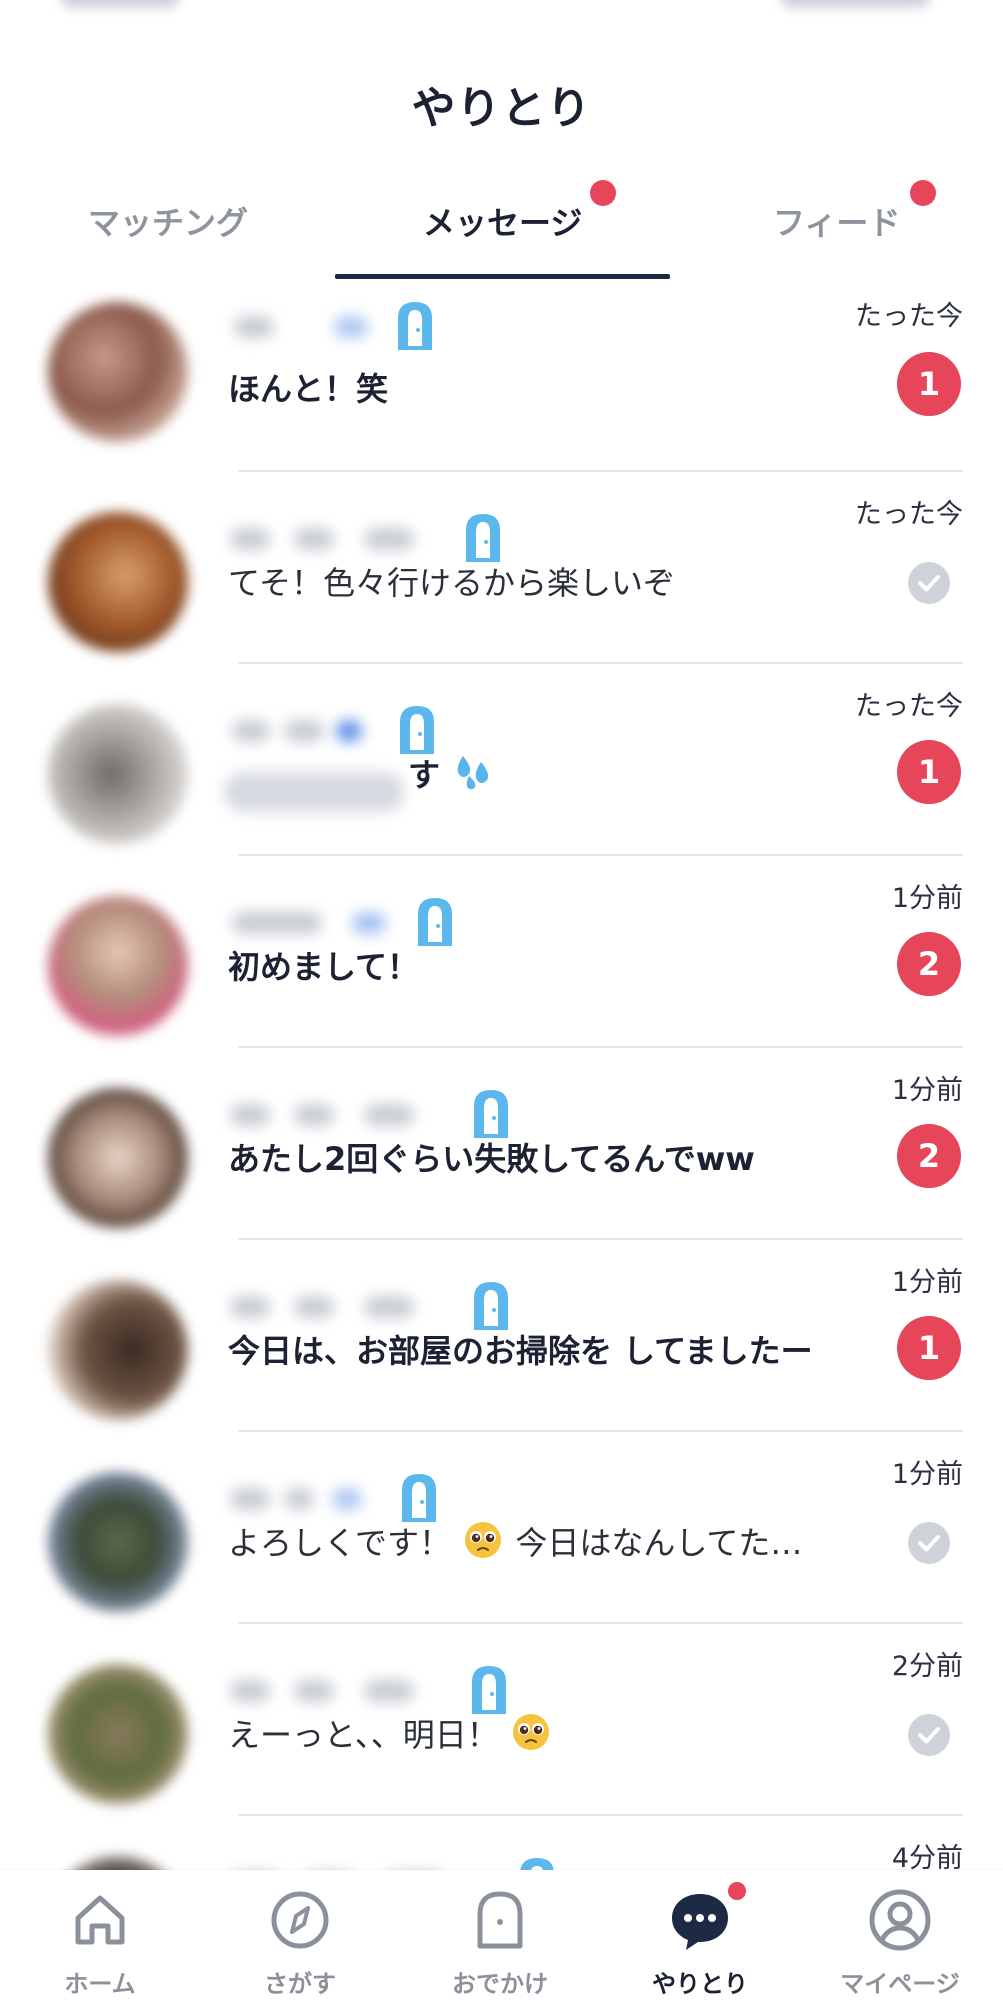 Image resolution: width=1003 pixels, height=2011 pixels. I want to click on message-preview: あたし2回ぐらい失敗してるんでww, so click(491, 1159).